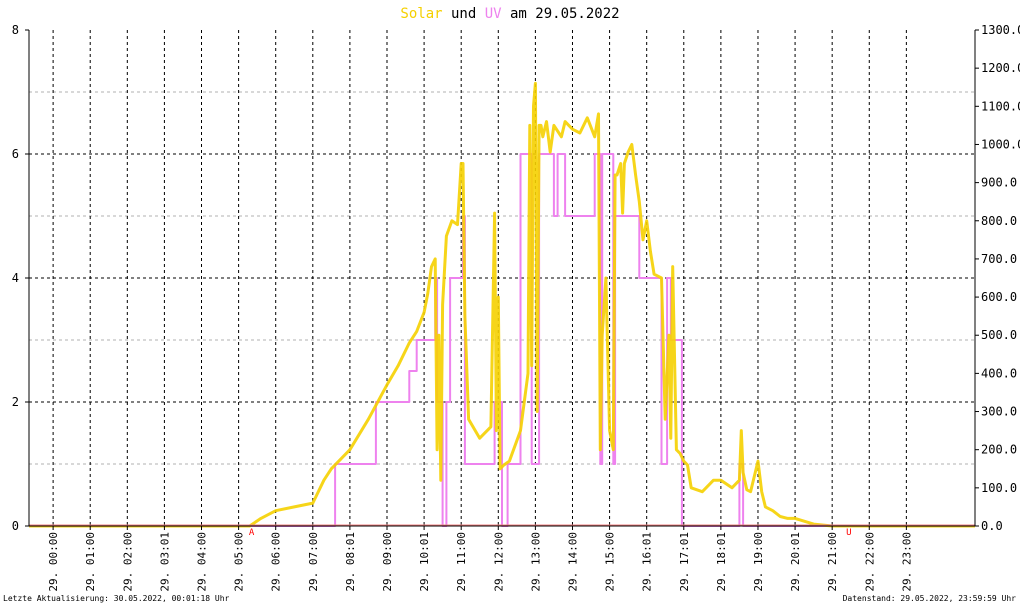 The width and height of the screenshot is (1020, 606). What do you see at coordinates (164, 562) in the screenshot?
I see `x-tick-label: 29. 03:01` at bounding box center [164, 562].